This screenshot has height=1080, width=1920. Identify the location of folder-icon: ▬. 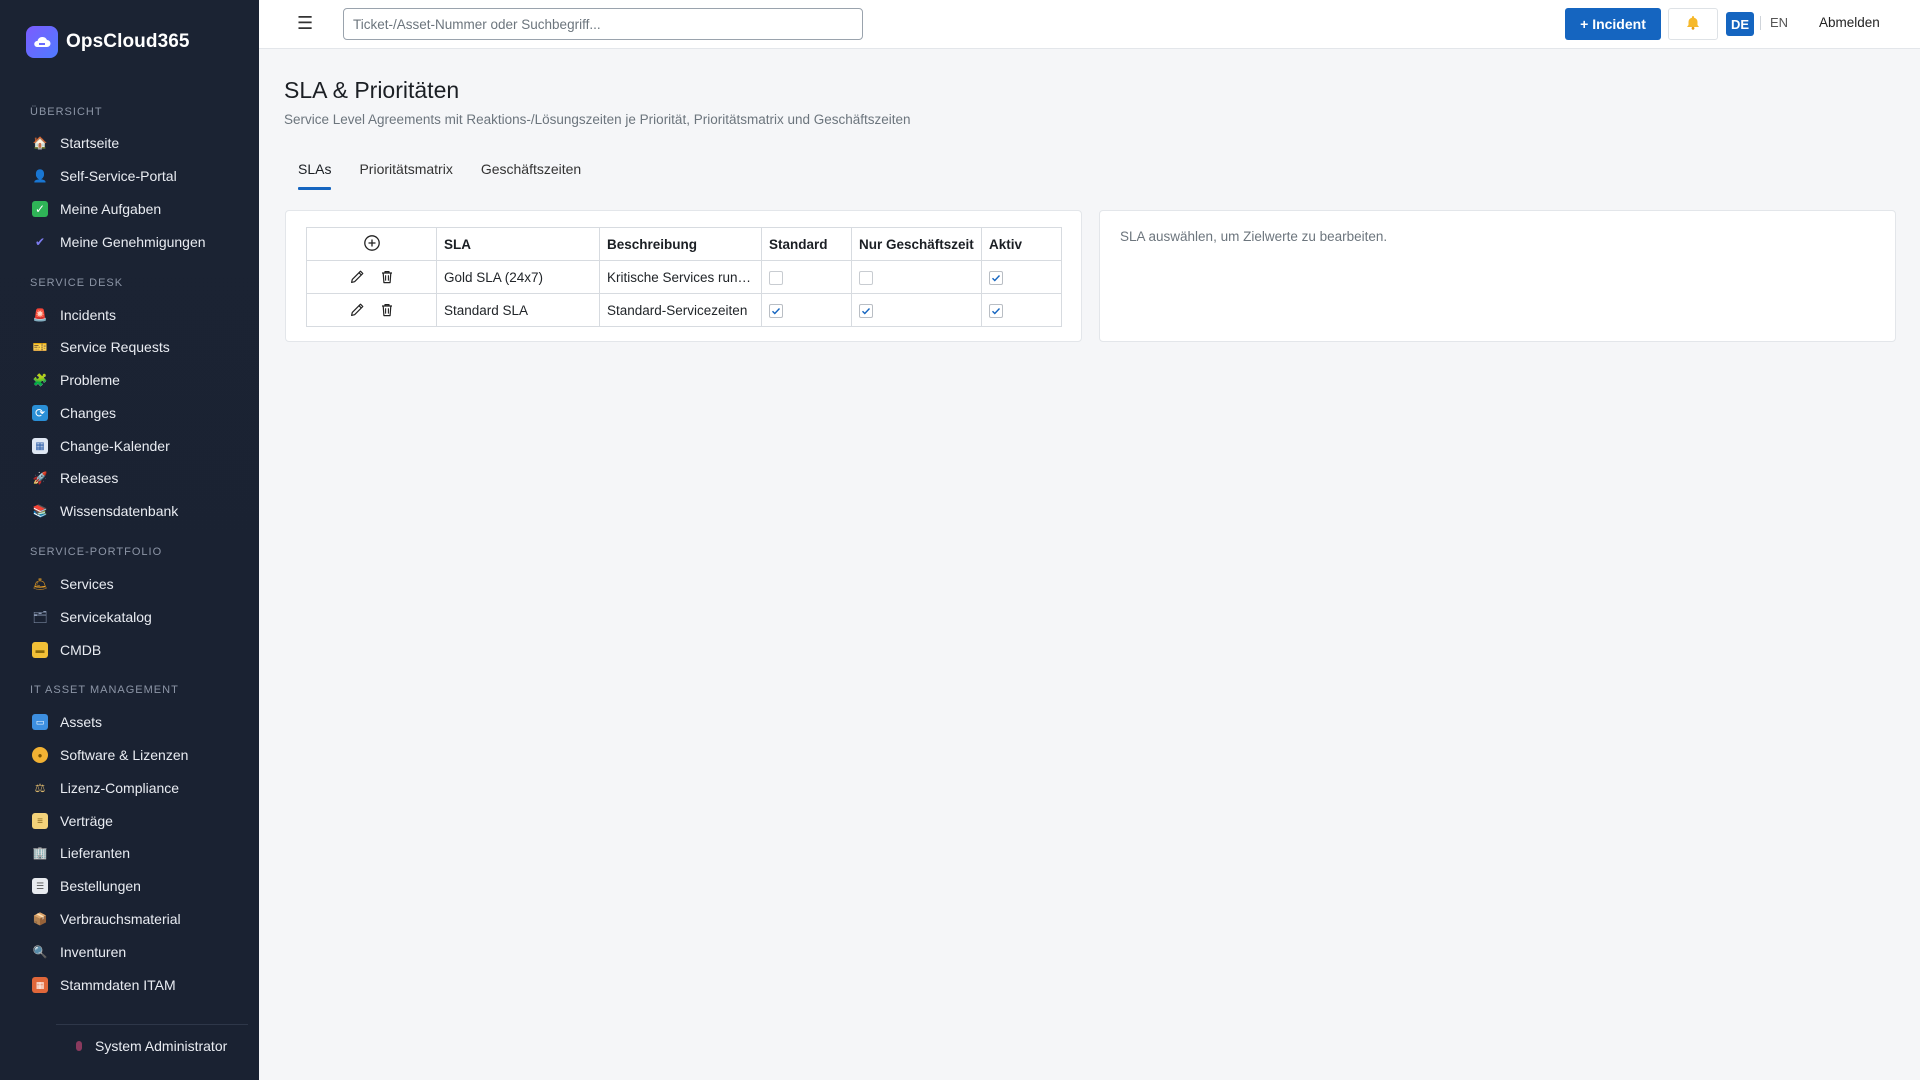
(40, 650).